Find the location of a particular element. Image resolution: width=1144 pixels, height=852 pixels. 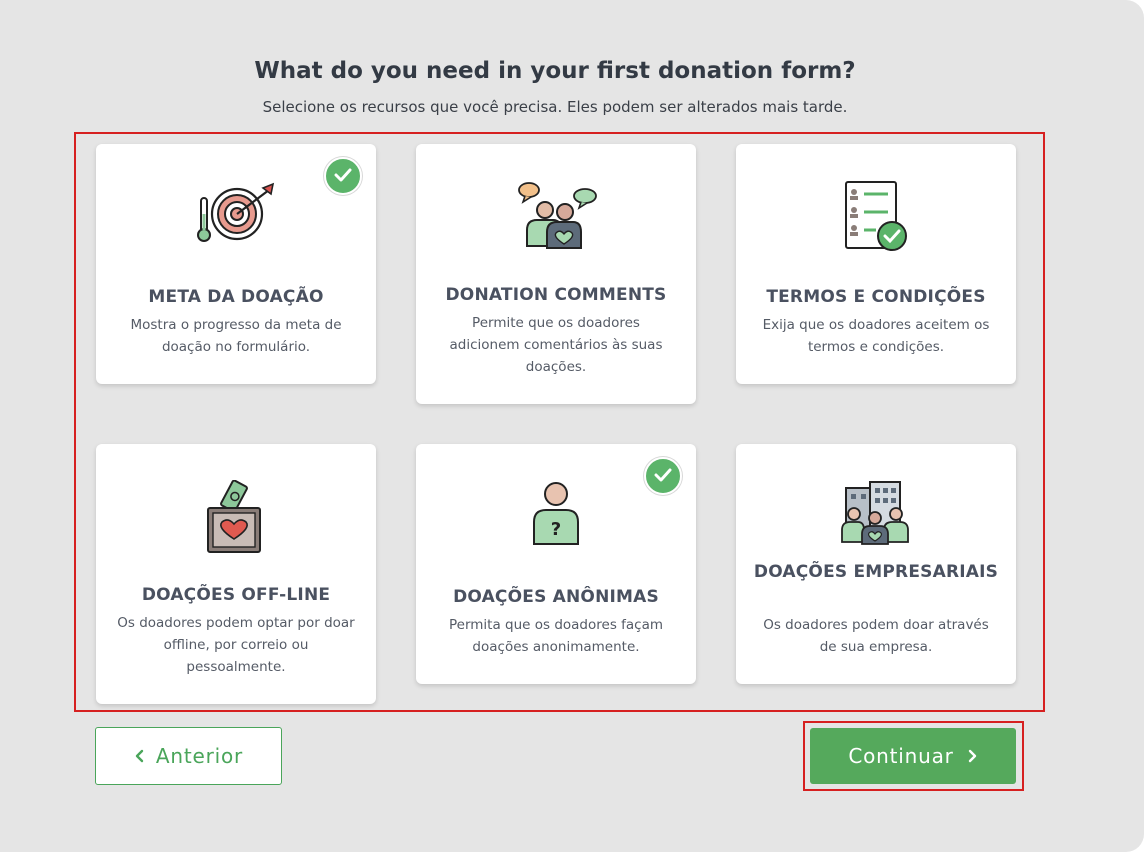

feature-card-title: DOAÇÕES EMPRESARIAIS is located at coordinates (876, 572).